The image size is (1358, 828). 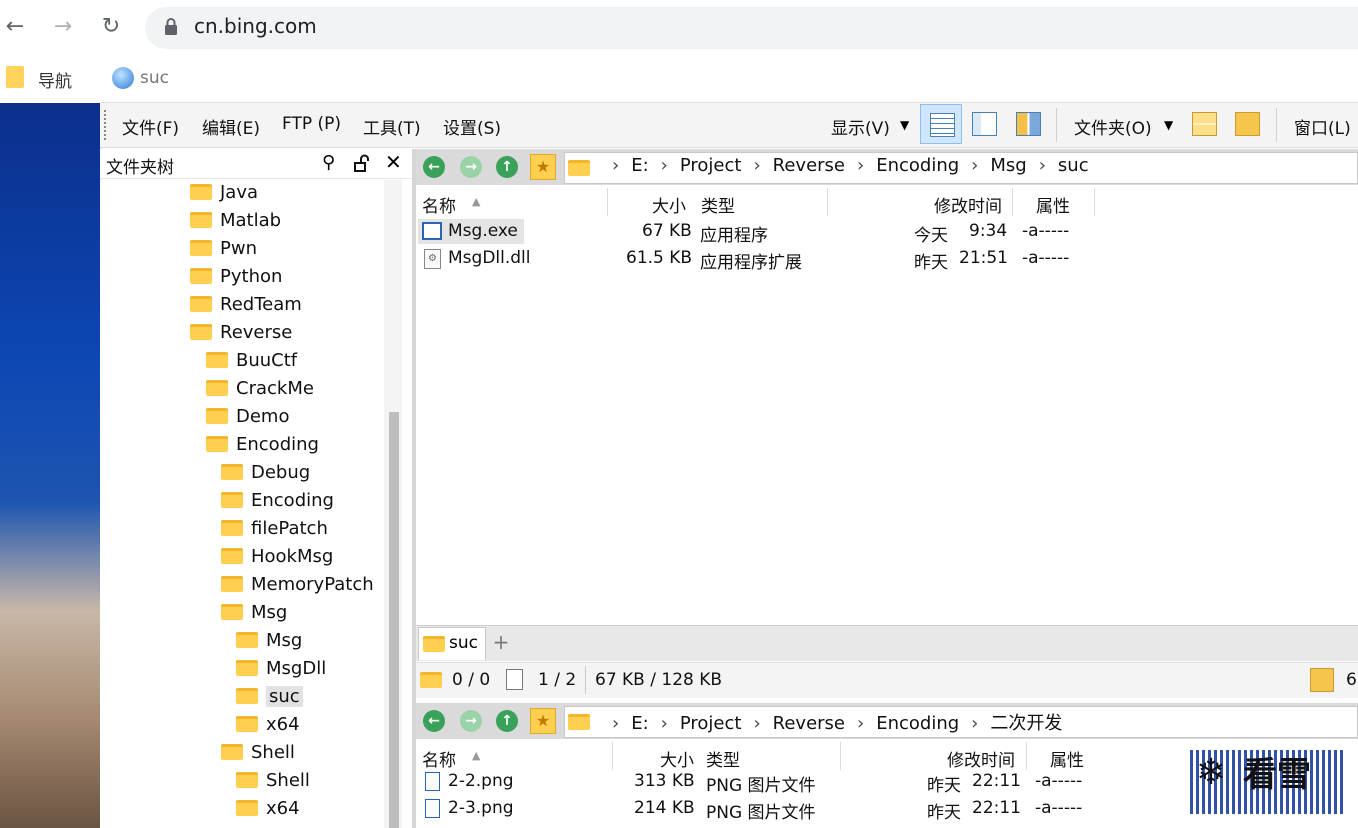 What do you see at coordinates (223, 249) in the screenshot?
I see `tree-item: Pwn` at bounding box center [223, 249].